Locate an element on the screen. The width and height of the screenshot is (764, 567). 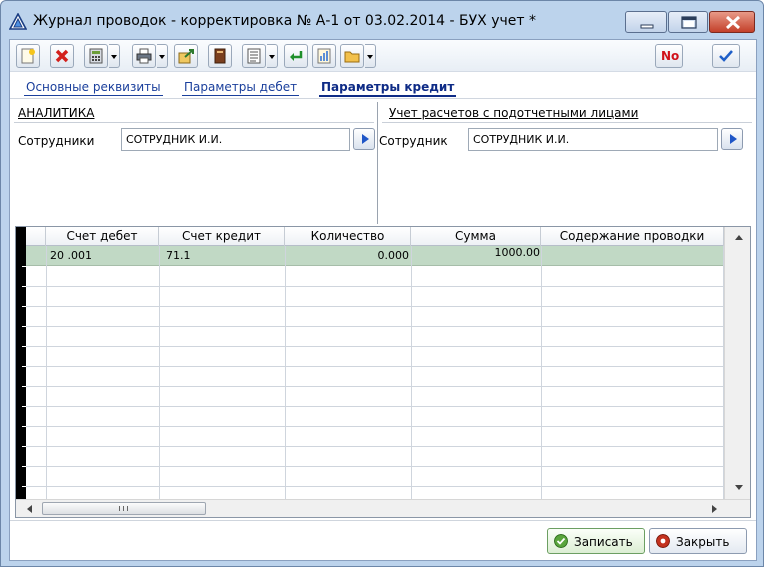
employees-field: СОТРУДНИК И.И. is located at coordinates (235, 139).